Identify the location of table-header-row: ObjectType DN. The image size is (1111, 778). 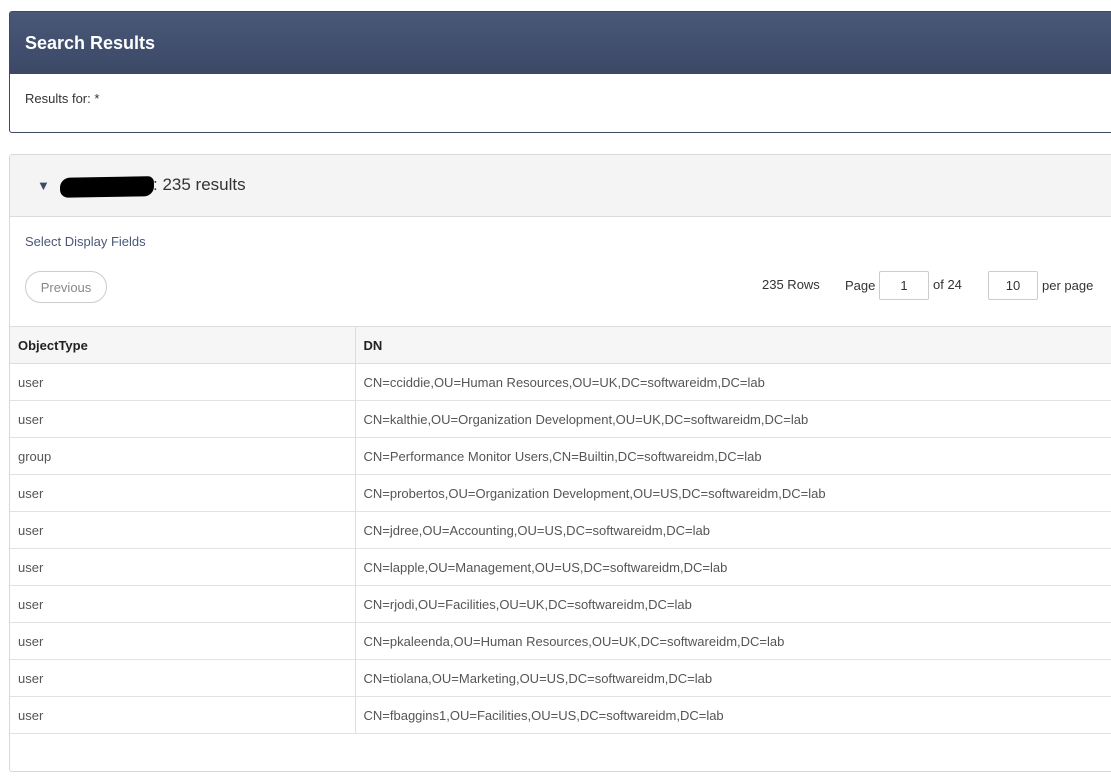
(560, 345).